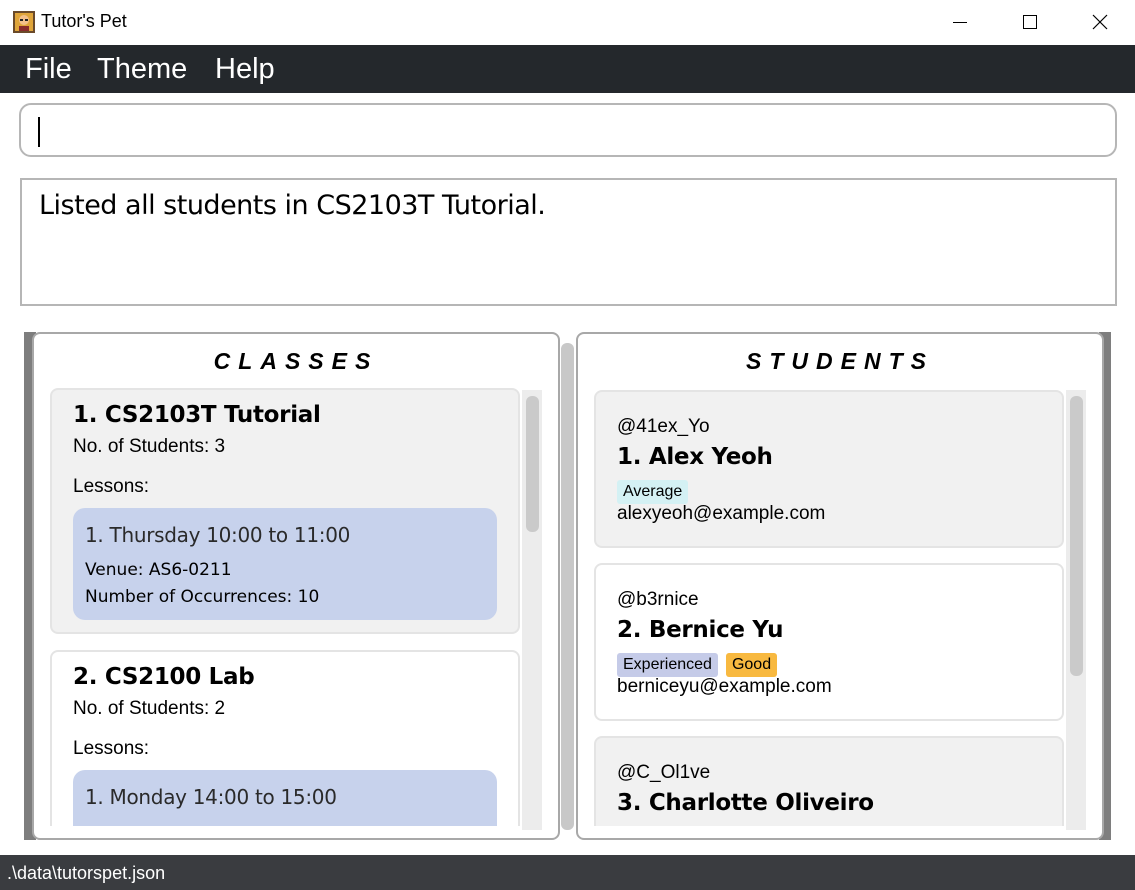 This screenshot has width=1135, height=890. What do you see at coordinates (829, 781) in the screenshot?
I see `student-card: @C_Ol1ve 3. Charlotte Oliveiro` at bounding box center [829, 781].